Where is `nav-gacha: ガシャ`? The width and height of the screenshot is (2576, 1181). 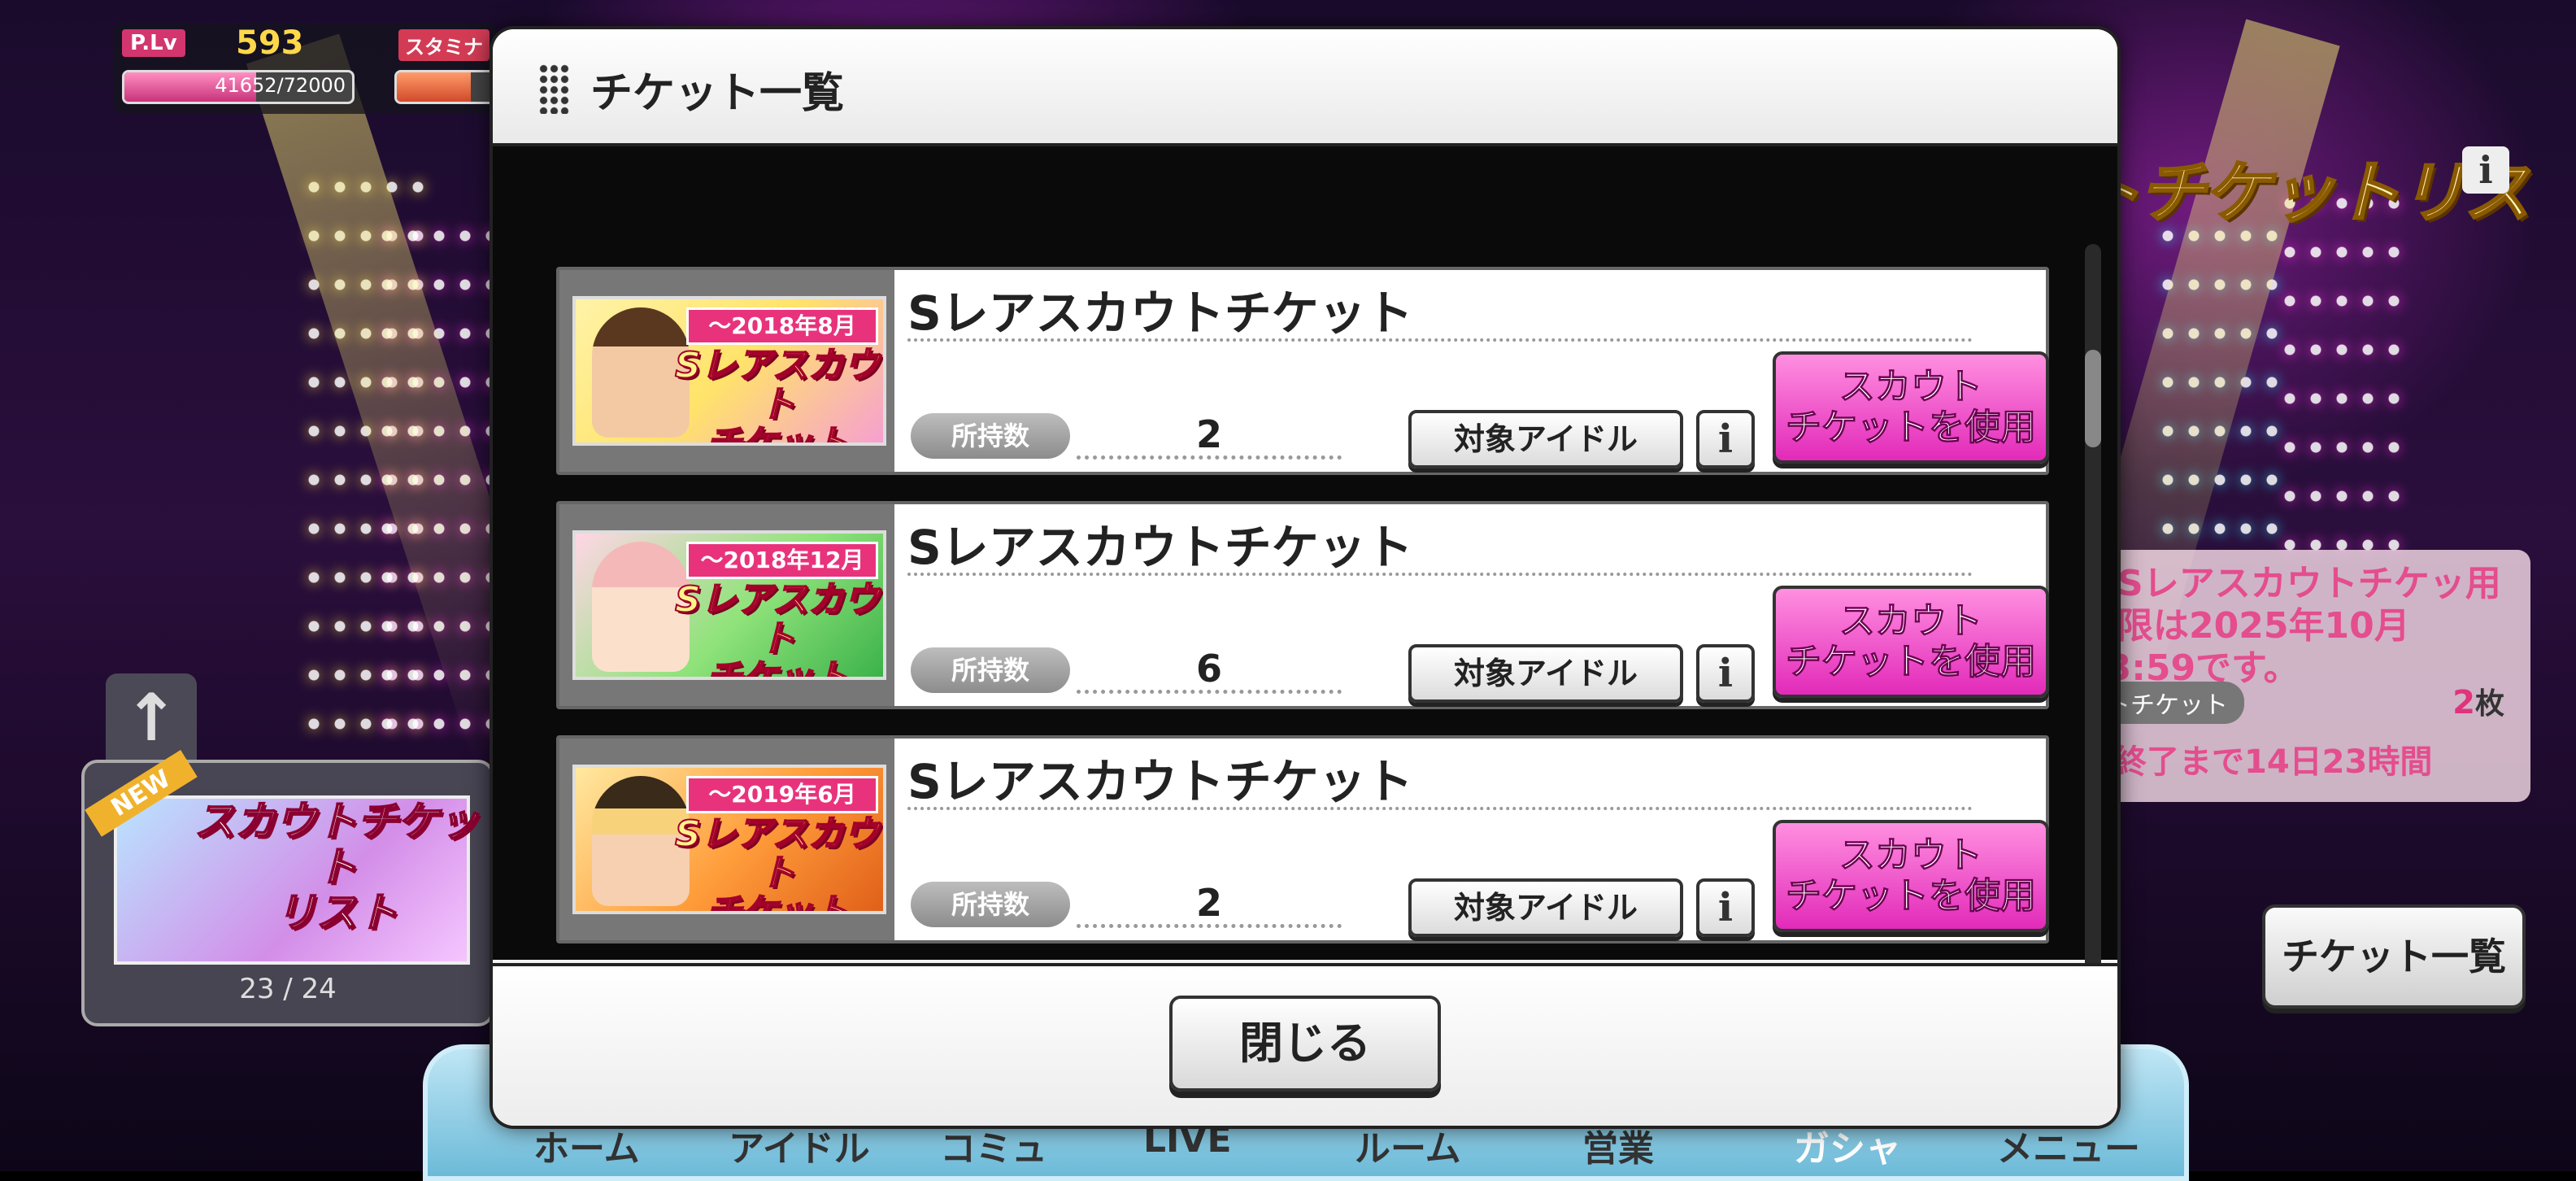
nav-gacha: ガシャ is located at coordinates (1848, 1145).